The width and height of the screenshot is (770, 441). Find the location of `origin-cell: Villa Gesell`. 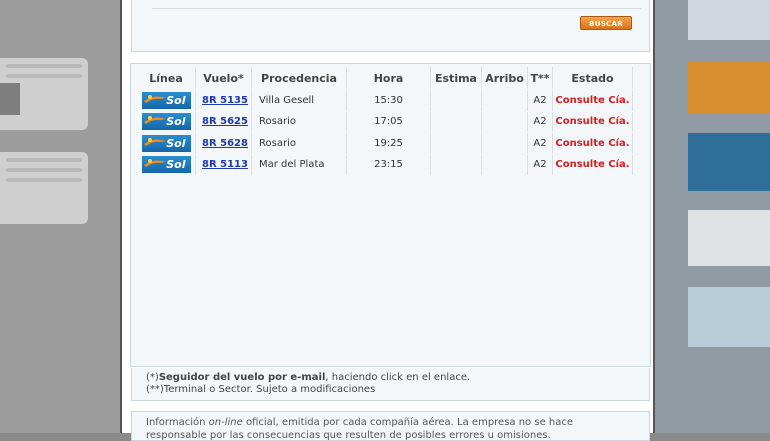

origin-cell: Villa Gesell is located at coordinates (299, 100).